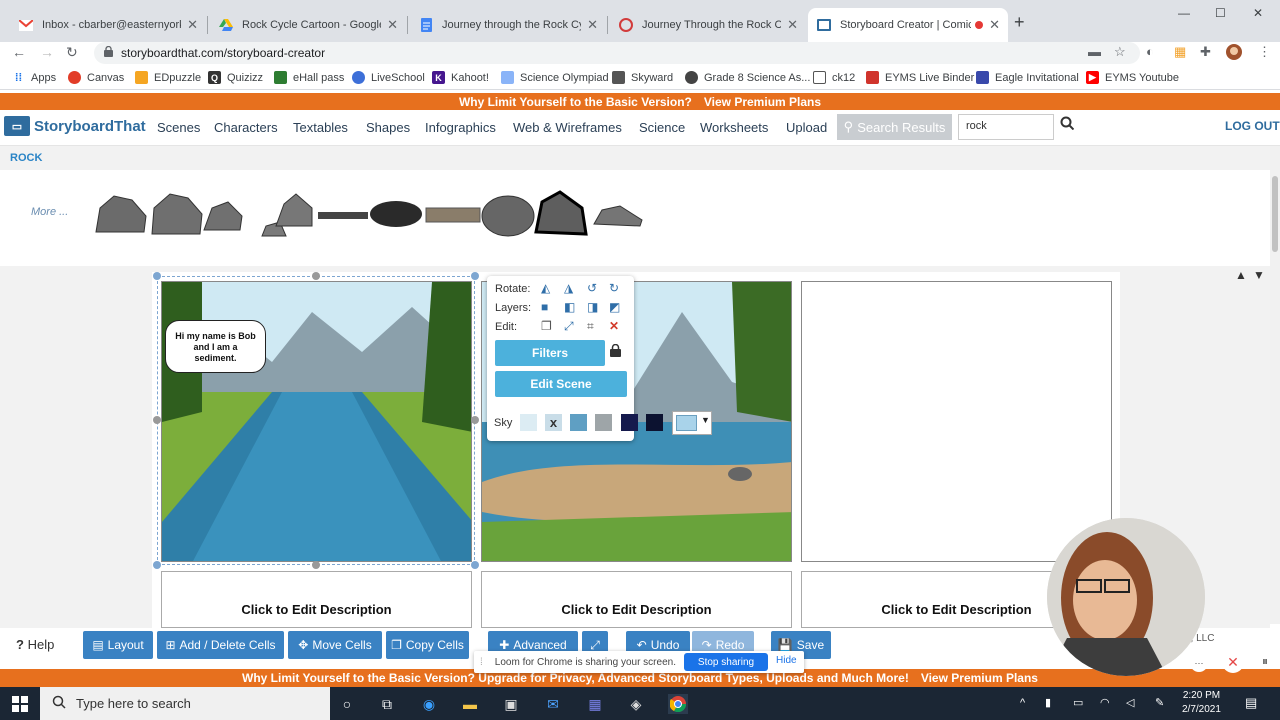 The image size is (1280, 720). Describe the element at coordinates (762, 102) in the screenshot. I see `premium-plans-link: View Premium Plans` at that location.